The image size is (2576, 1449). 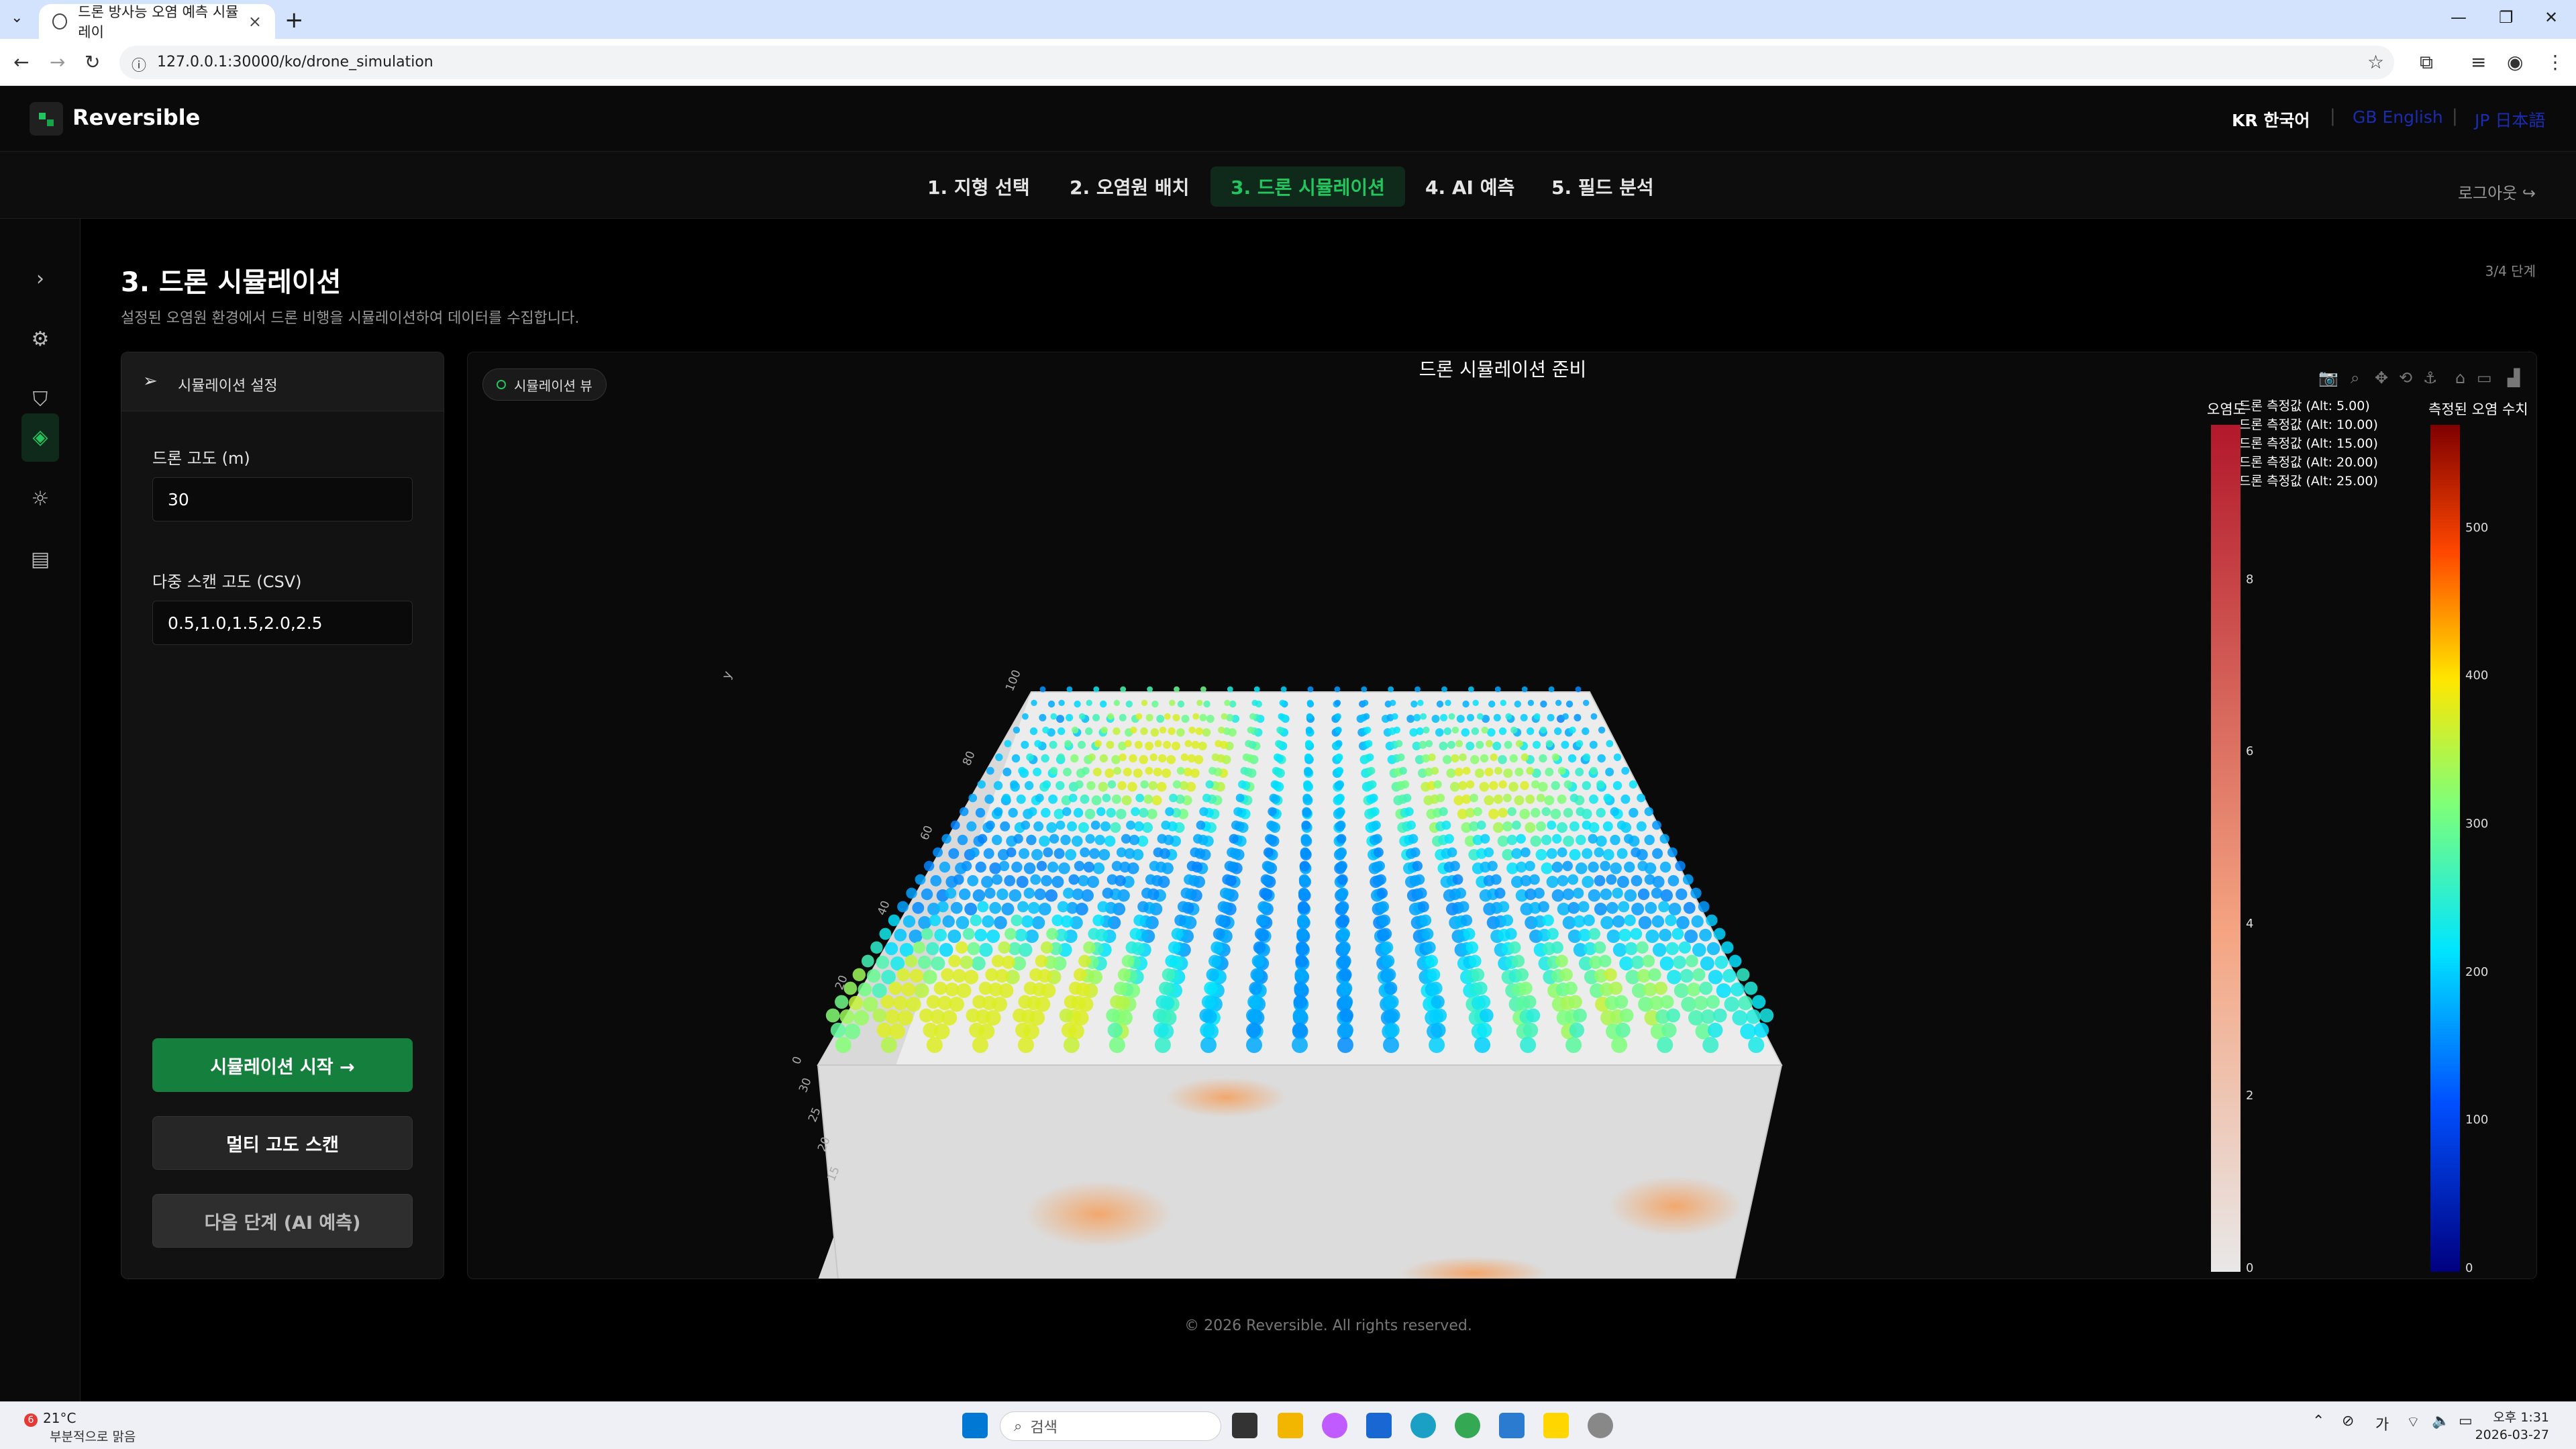 What do you see at coordinates (1556, 1425) in the screenshot?
I see `kakaotalk-icon` at bounding box center [1556, 1425].